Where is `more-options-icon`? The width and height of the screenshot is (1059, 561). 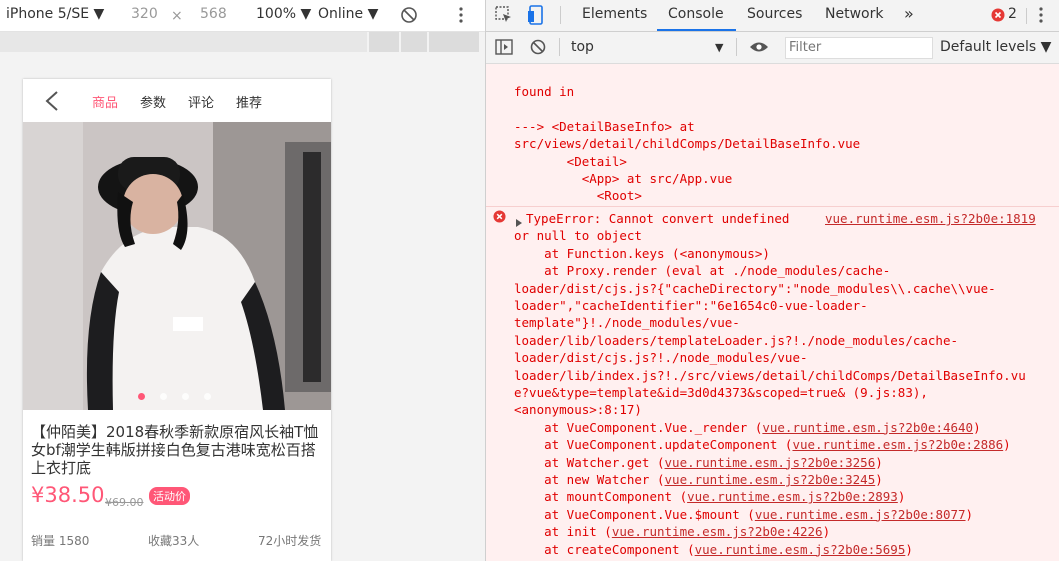 more-options-icon is located at coordinates (461, 17).